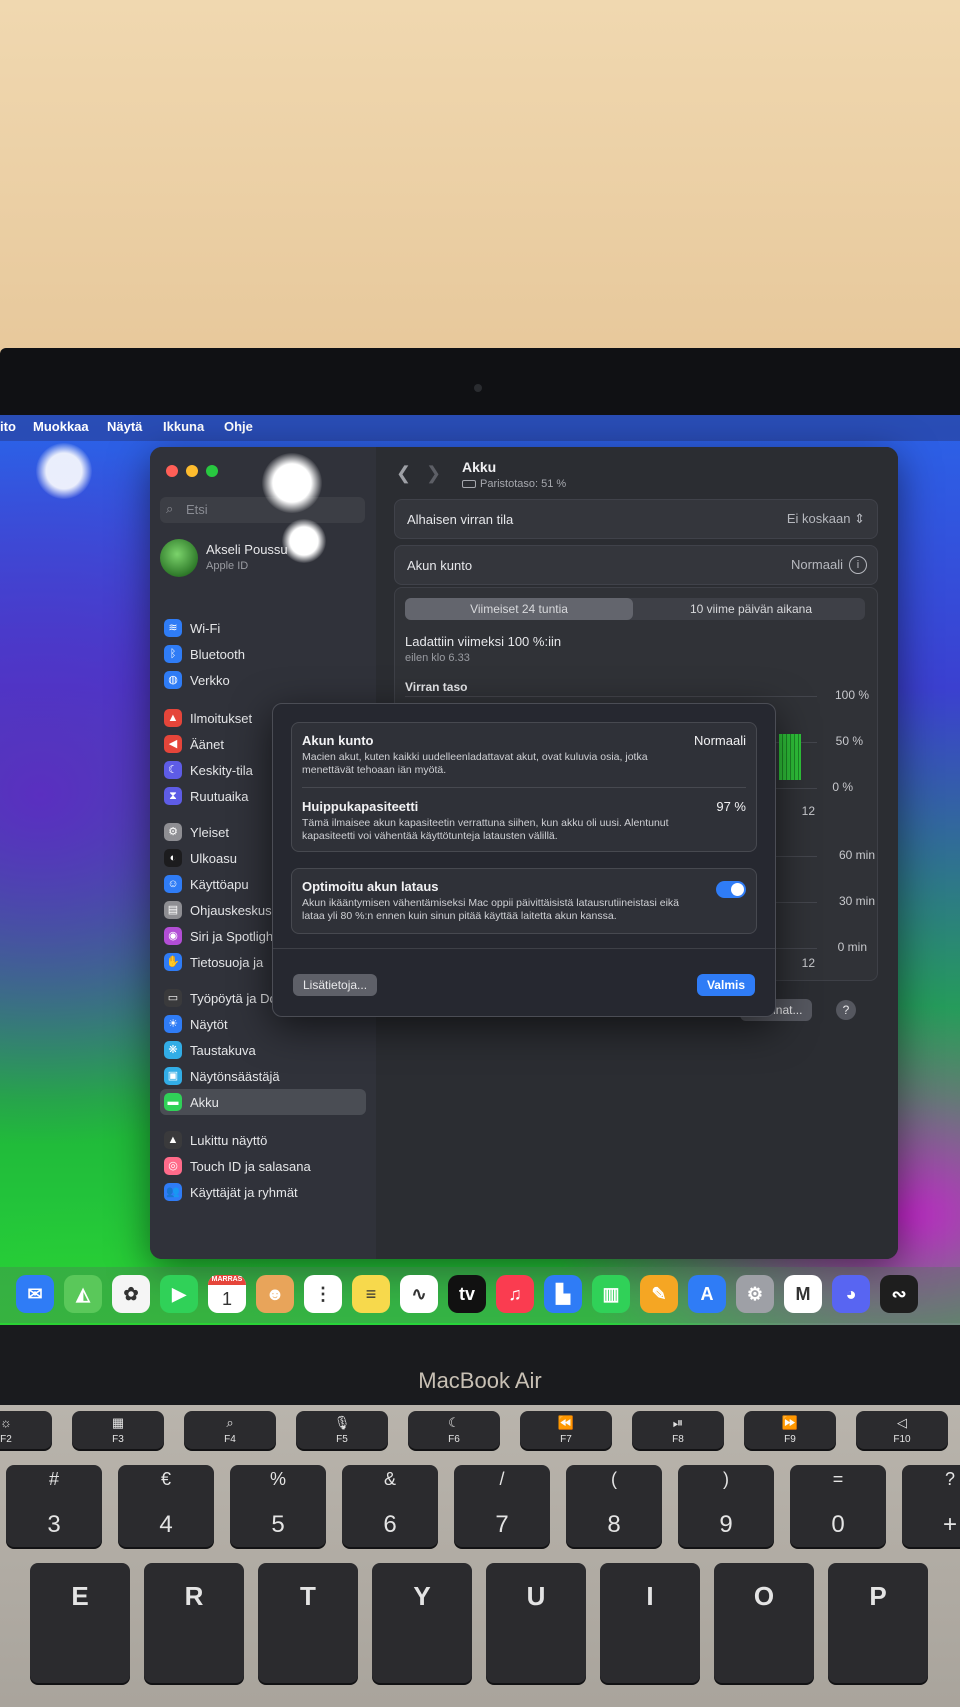  Describe the element at coordinates (238, 426) in the screenshot. I see `menu-help: Ohje` at that location.